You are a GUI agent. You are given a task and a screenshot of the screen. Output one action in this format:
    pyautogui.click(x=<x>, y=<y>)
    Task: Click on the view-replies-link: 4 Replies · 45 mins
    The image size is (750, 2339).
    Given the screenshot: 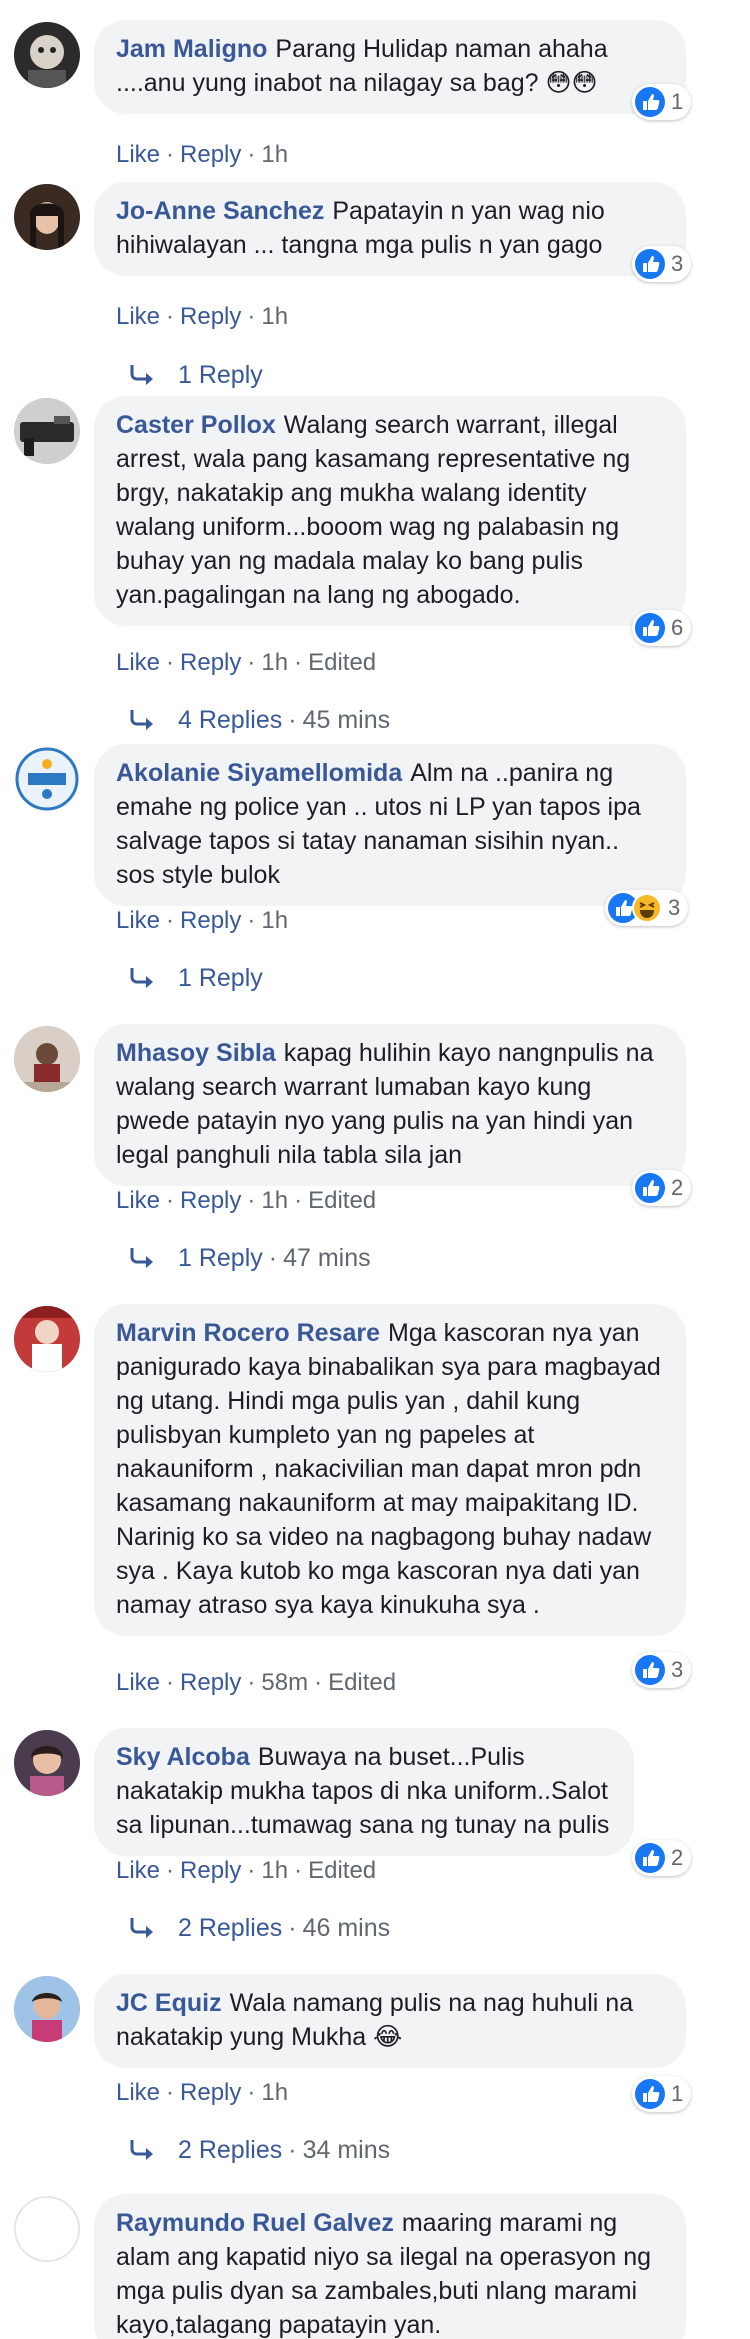 What is the action you would take?
    pyautogui.click(x=259, y=720)
    